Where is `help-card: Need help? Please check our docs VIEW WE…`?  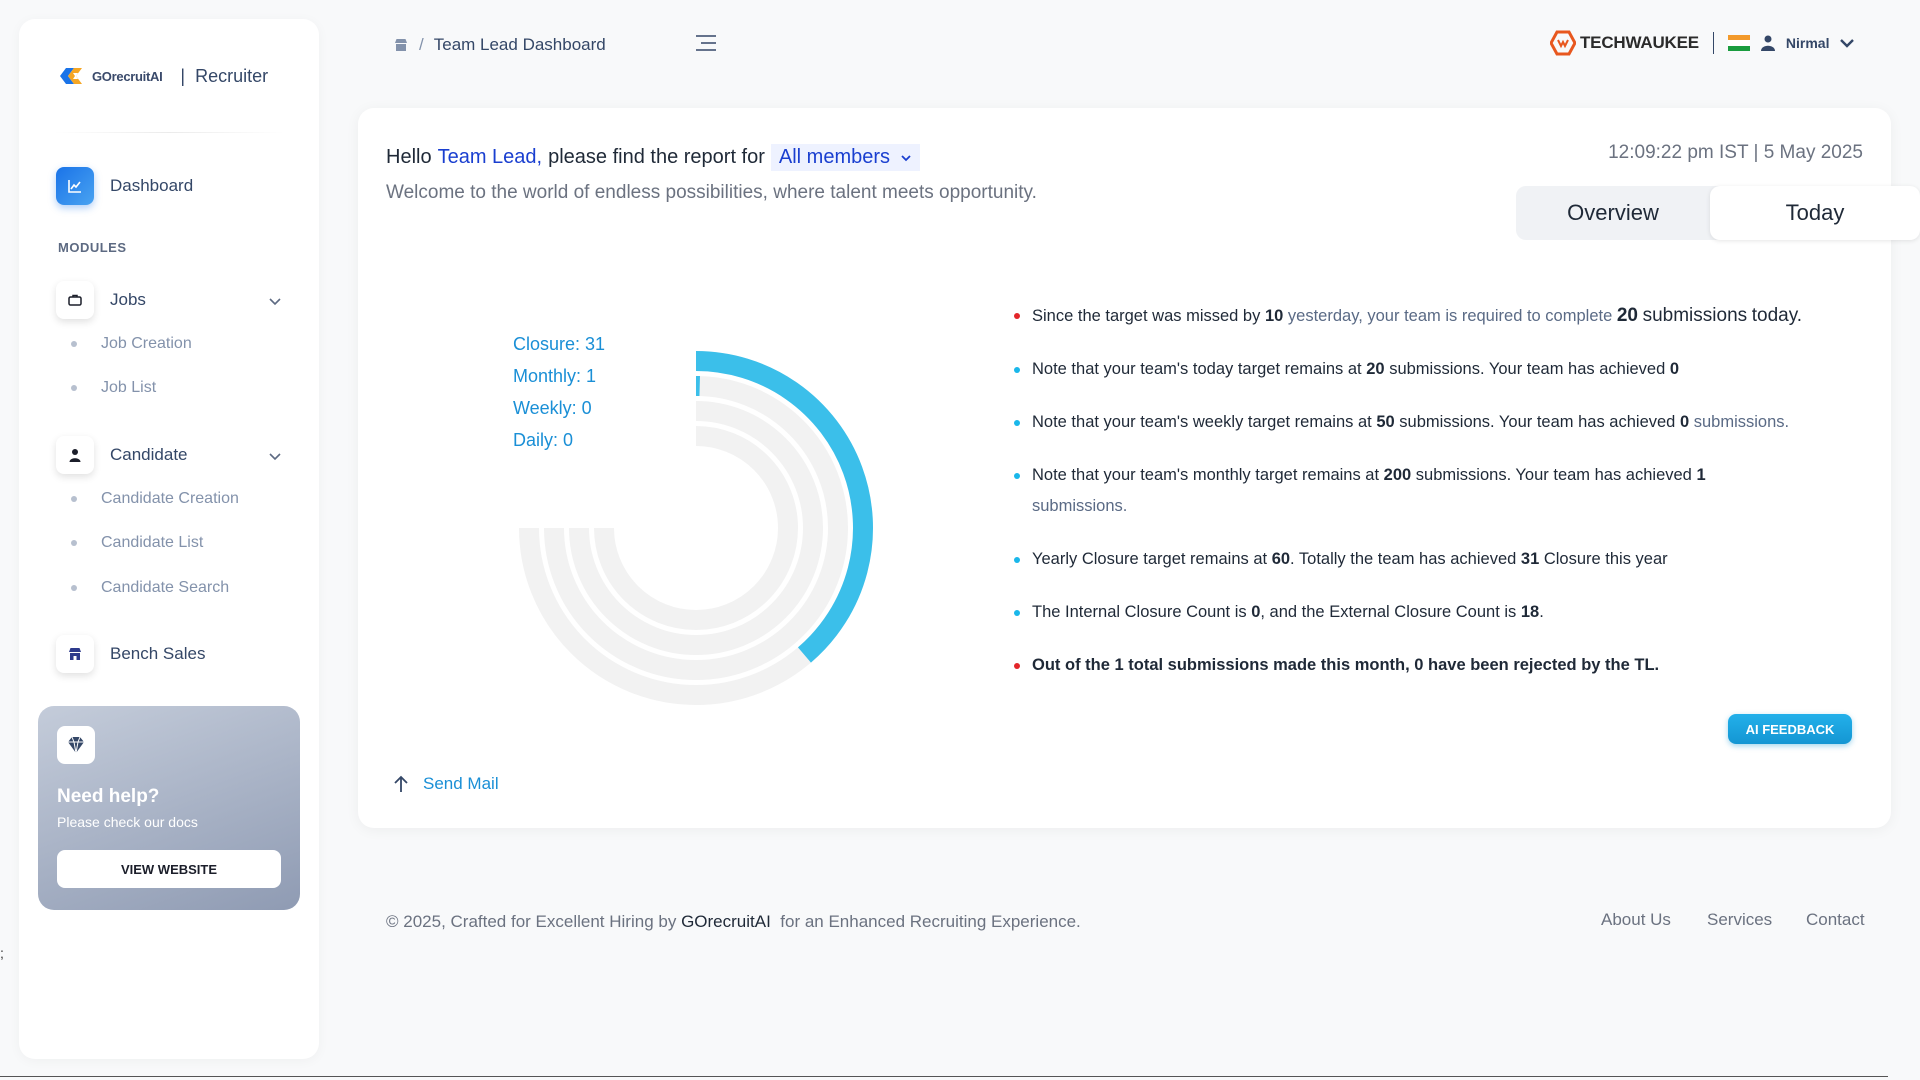 help-card: Need help? Please check our docs VIEW WE… is located at coordinates (169, 808).